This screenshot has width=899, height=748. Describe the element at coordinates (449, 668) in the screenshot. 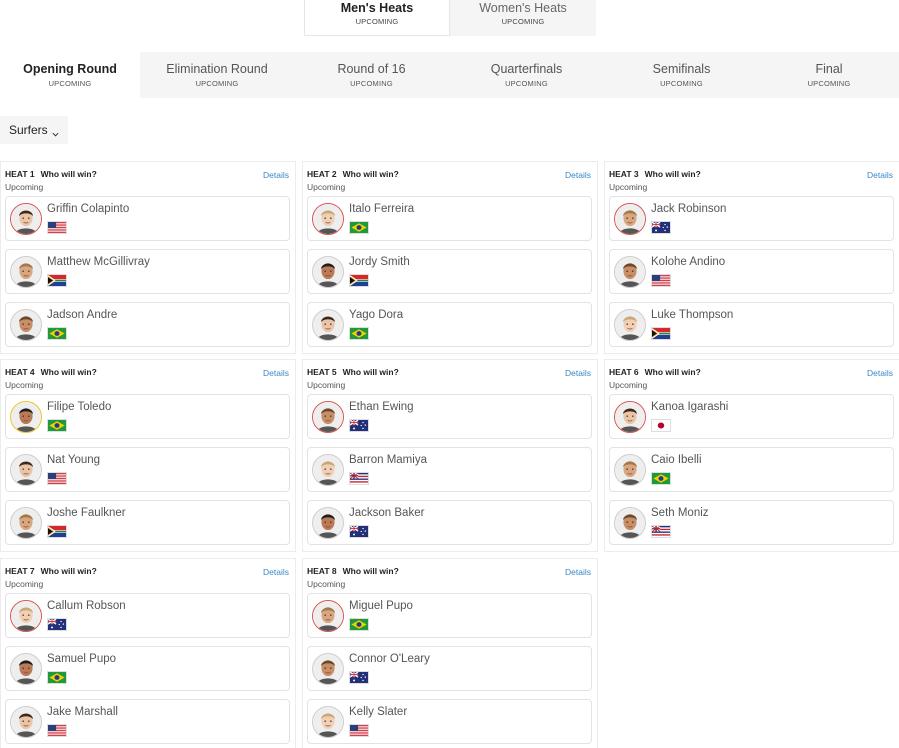

I see `surfer-card: Connor O'Leary` at that location.